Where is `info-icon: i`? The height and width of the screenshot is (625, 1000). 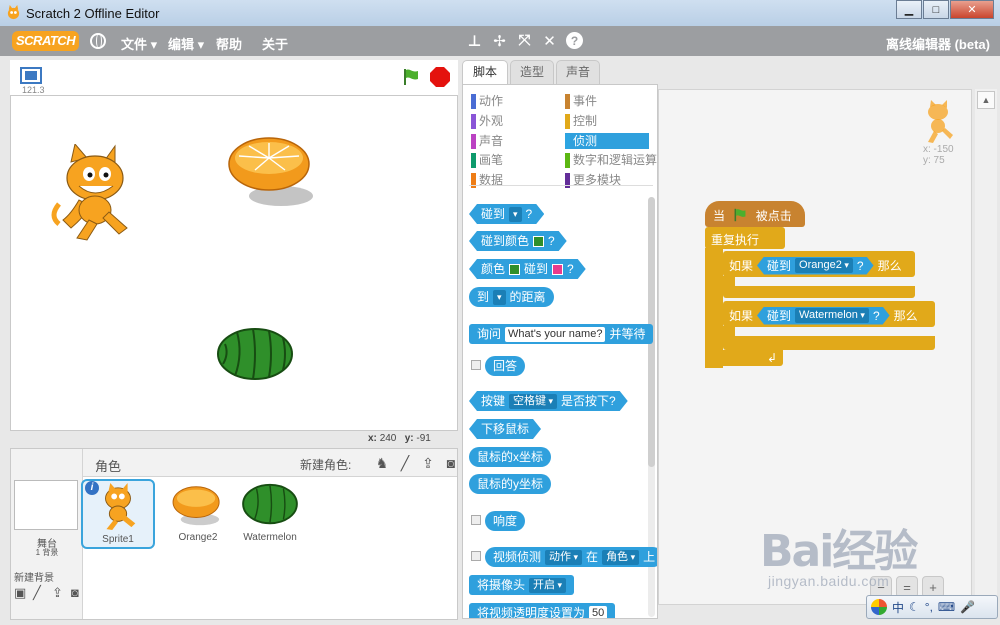
info-icon: i is located at coordinates (92, 488).